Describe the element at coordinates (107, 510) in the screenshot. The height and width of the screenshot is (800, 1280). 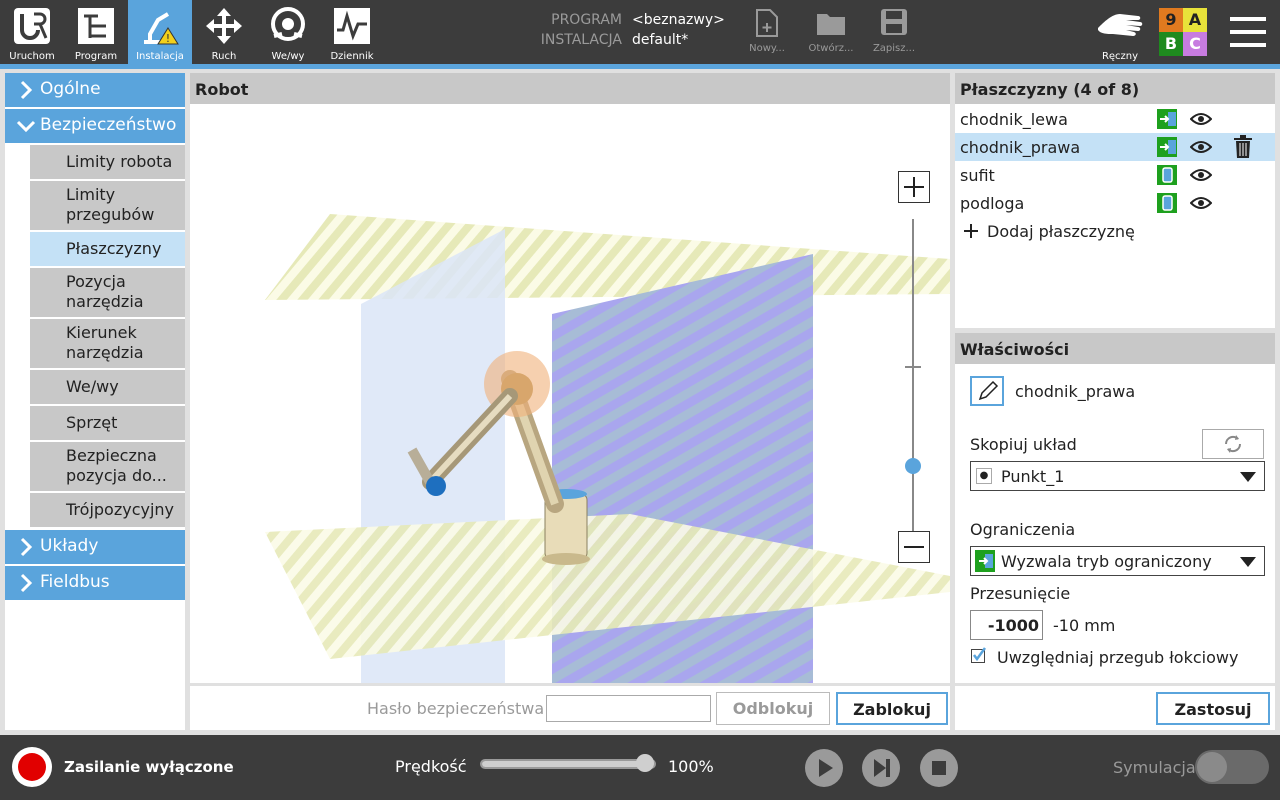
I see `nav-three-position: Trójpozycyjny` at that location.